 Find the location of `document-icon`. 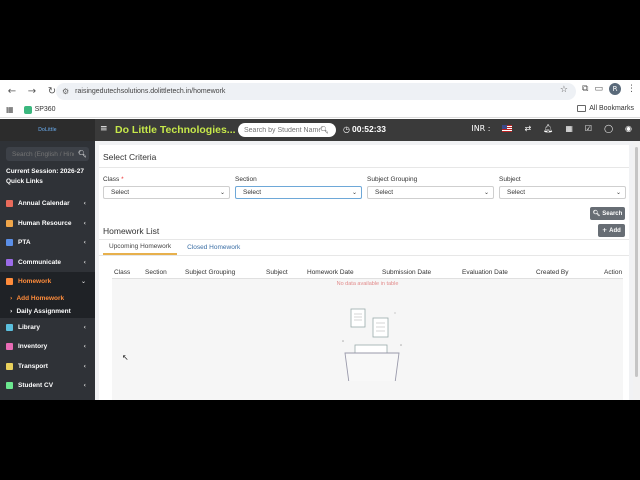

document-icon is located at coordinates (9, 386).